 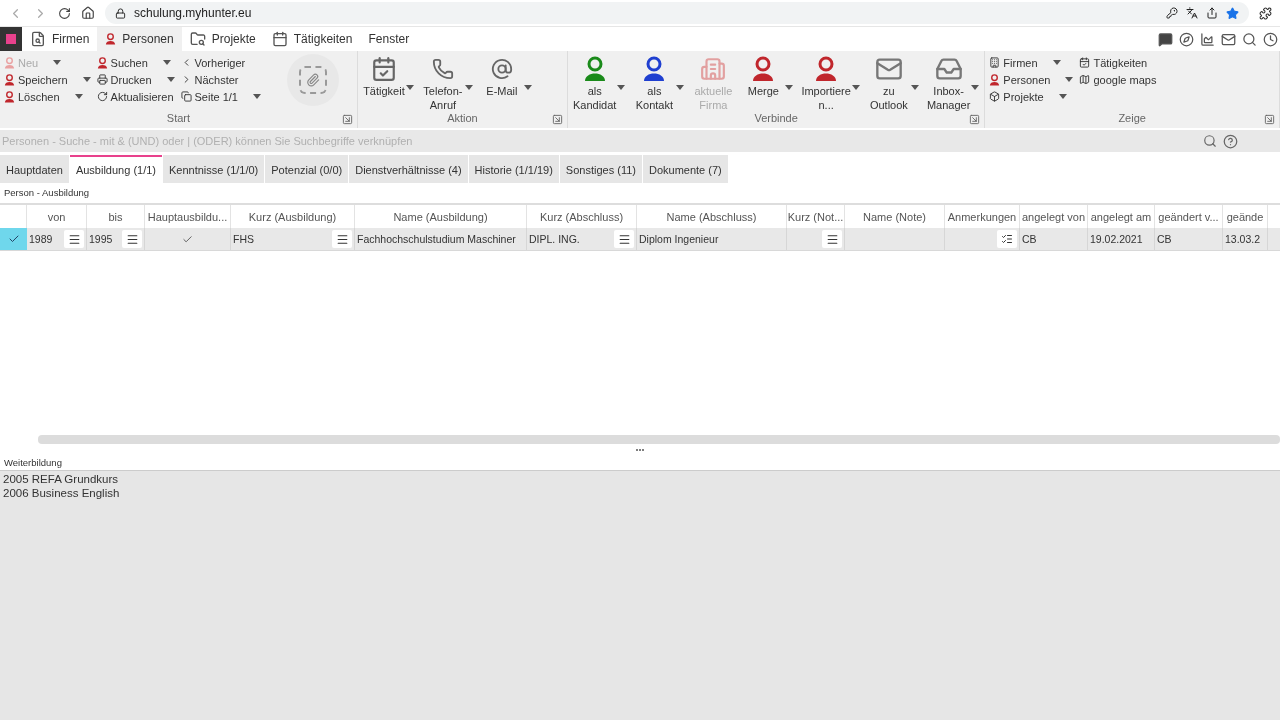 What do you see at coordinates (193, 13) in the screenshot?
I see `url-text: schulung.myhunter.eu` at bounding box center [193, 13].